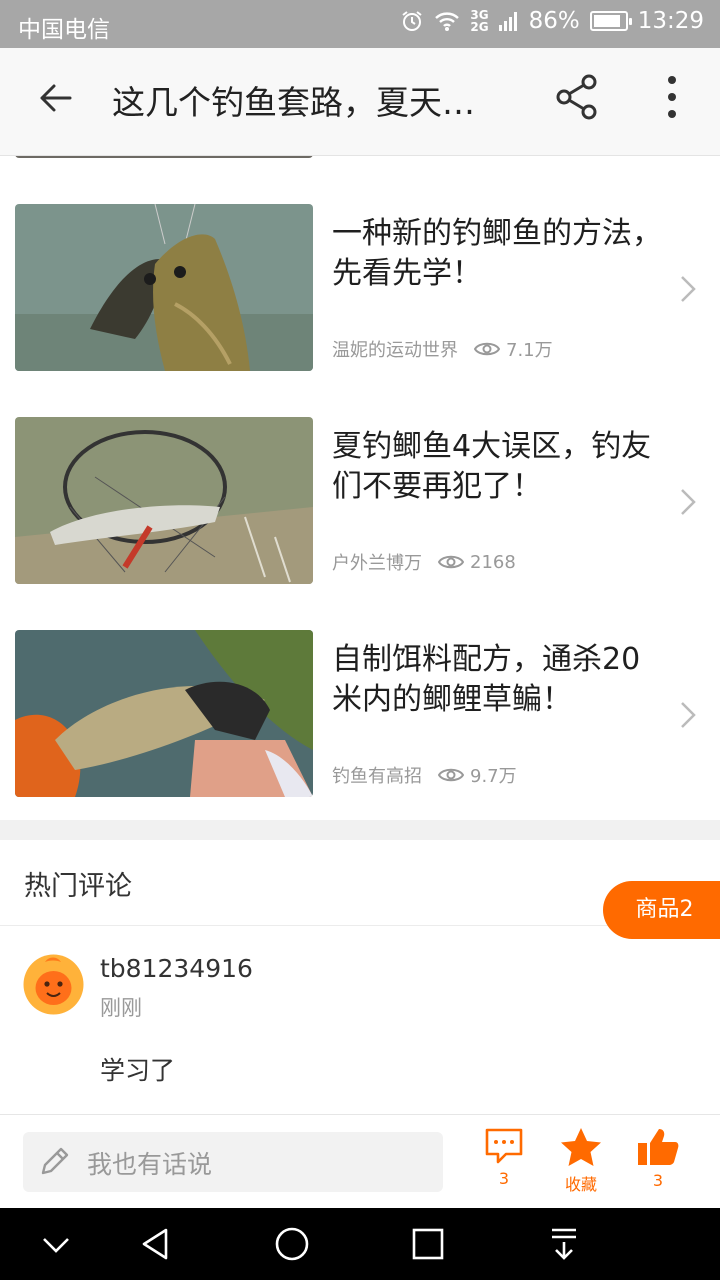  I want to click on article-source: 户外兰博万, so click(377, 563).